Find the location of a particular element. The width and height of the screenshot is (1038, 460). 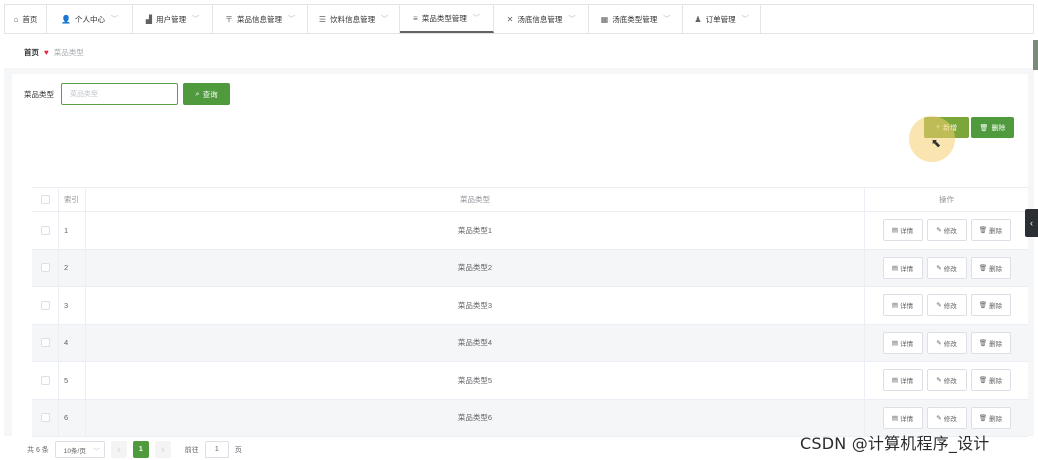

person-icon: ♟ is located at coordinates (698, 19).